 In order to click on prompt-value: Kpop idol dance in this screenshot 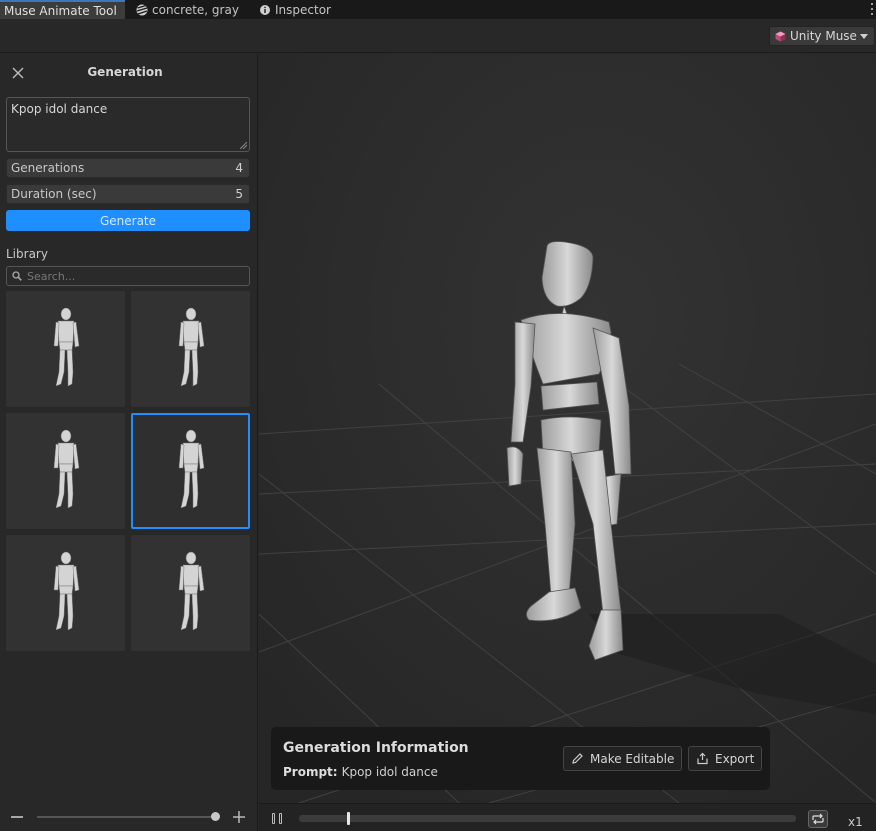, I will do `click(389, 772)`.